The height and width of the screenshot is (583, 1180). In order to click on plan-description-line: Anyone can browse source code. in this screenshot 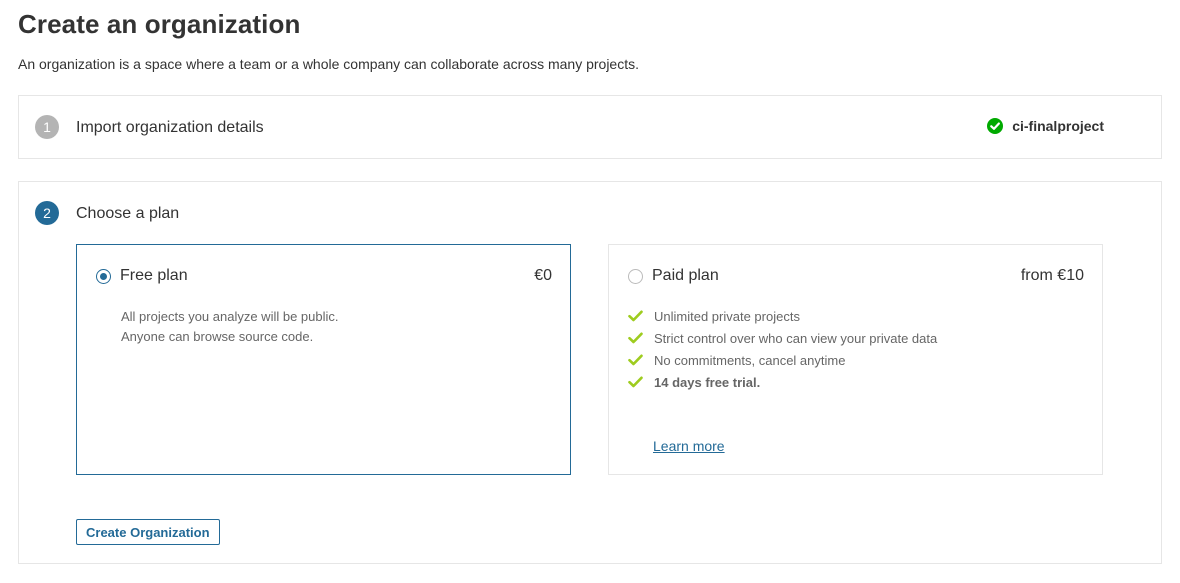, I will do `click(217, 336)`.